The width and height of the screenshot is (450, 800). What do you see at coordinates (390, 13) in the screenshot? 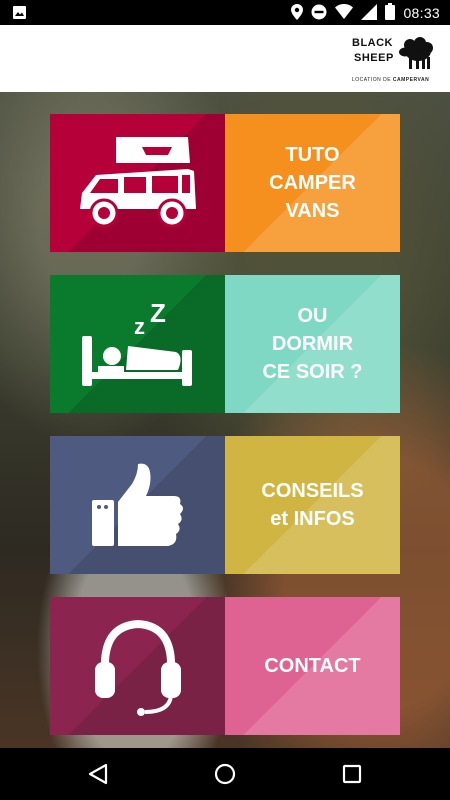
I see `battery-icon` at bounding box center [390, 13].